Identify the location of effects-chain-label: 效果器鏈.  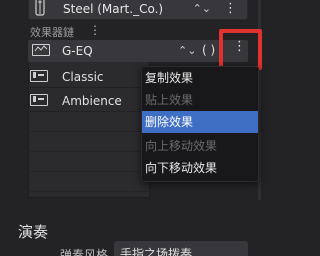
(52, 32).